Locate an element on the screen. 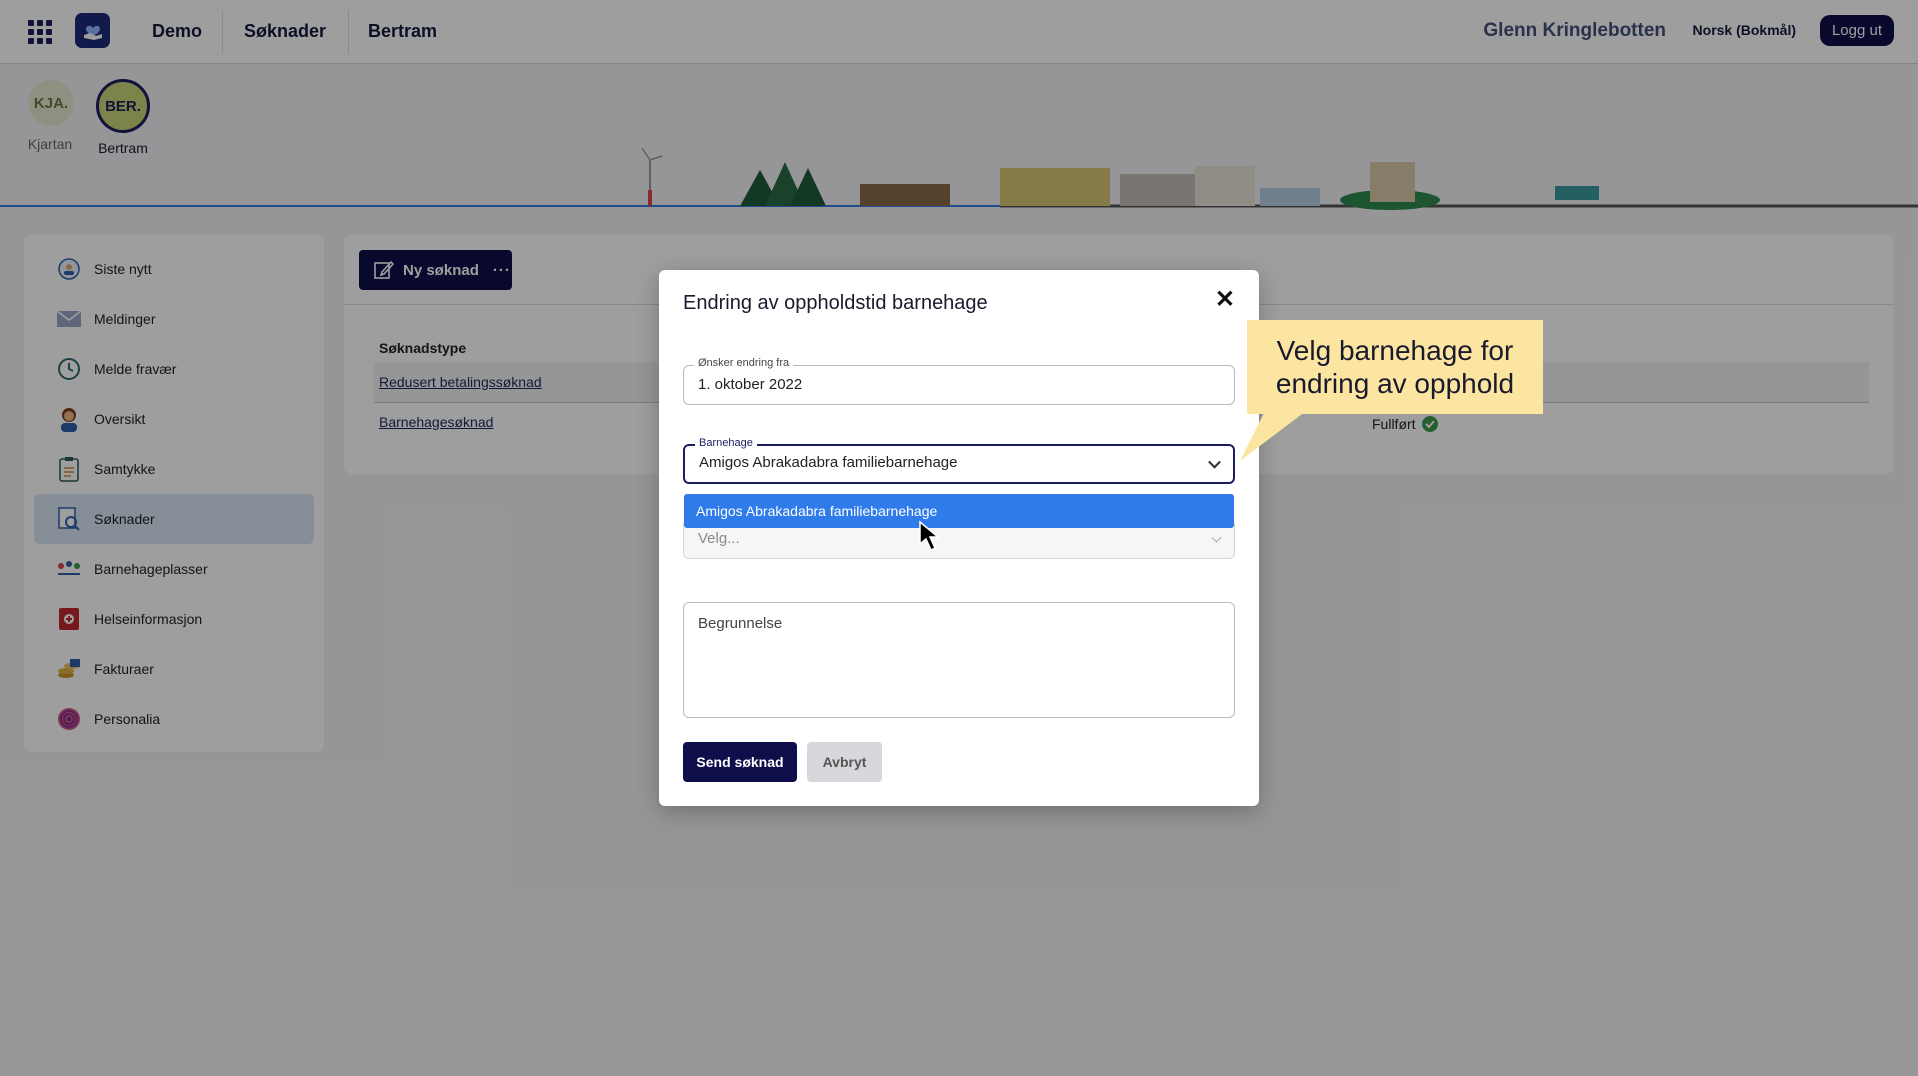 The height and width of the screenshot is (1076, 1918). reason-placeholder: Begrunnelse is located at coordinates (740, 623).